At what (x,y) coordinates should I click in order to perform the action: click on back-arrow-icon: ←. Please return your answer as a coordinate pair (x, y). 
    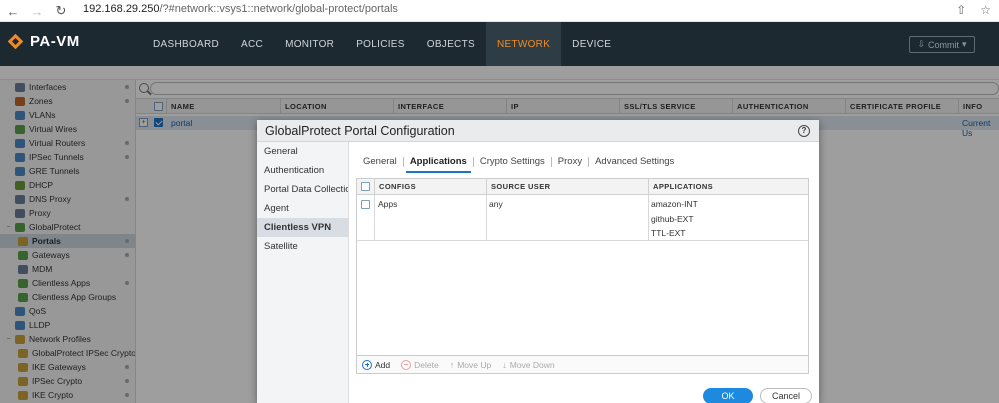
    Looking at the image, I should click on (13, 11).